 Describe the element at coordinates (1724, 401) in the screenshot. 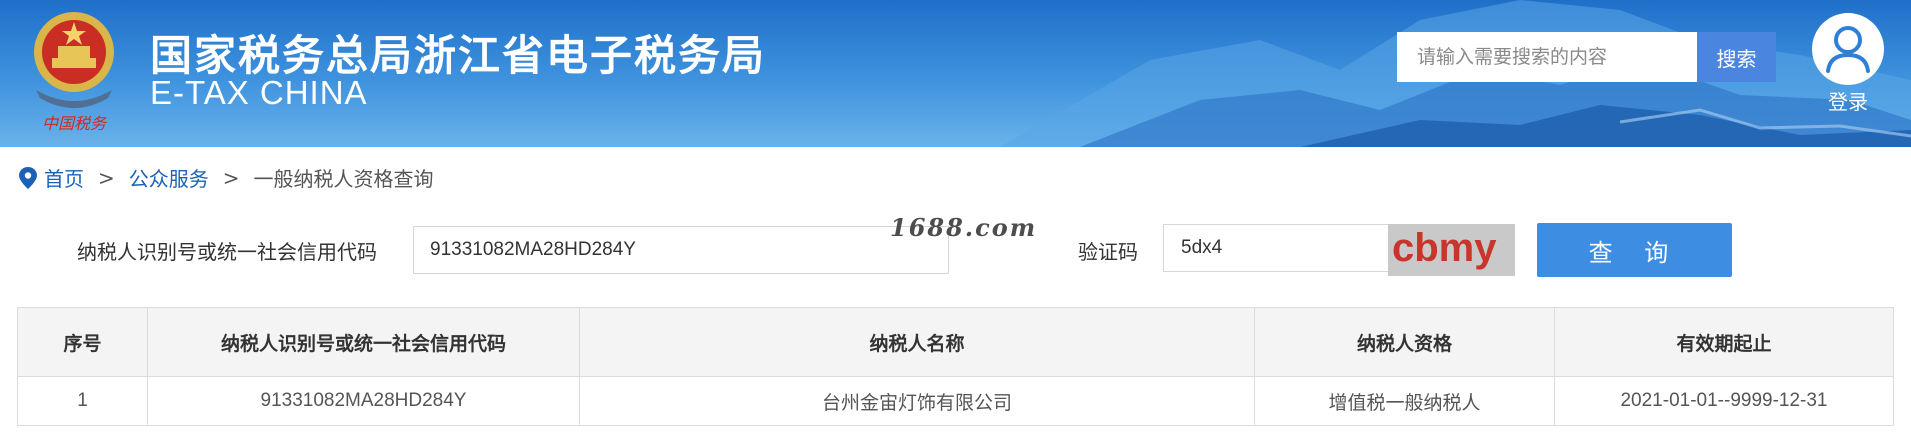

I see `cell-validity-period: 2021-01-01--9999-12-31` at that location.